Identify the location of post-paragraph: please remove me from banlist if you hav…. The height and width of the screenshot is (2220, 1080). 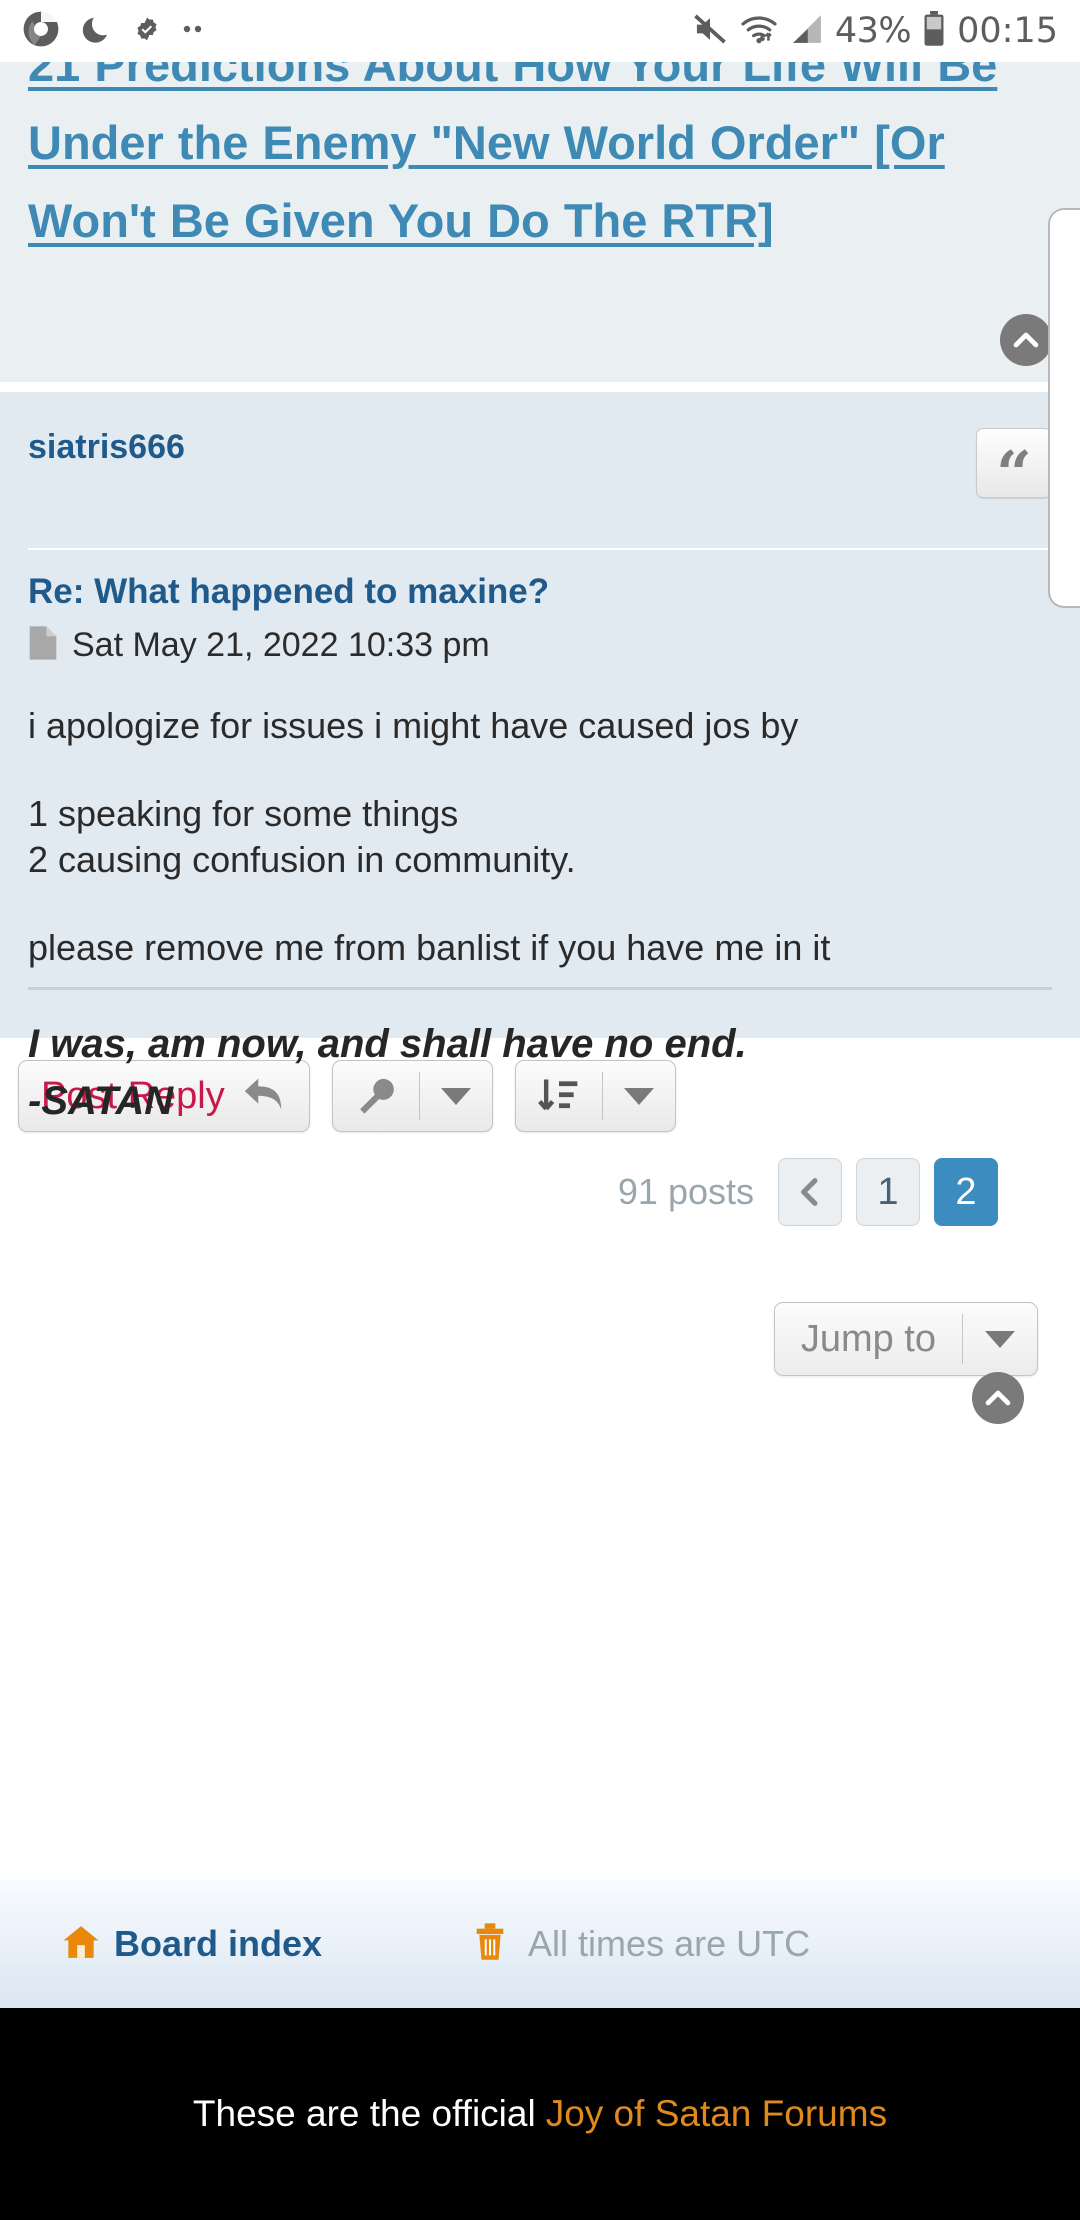
(429, 948).